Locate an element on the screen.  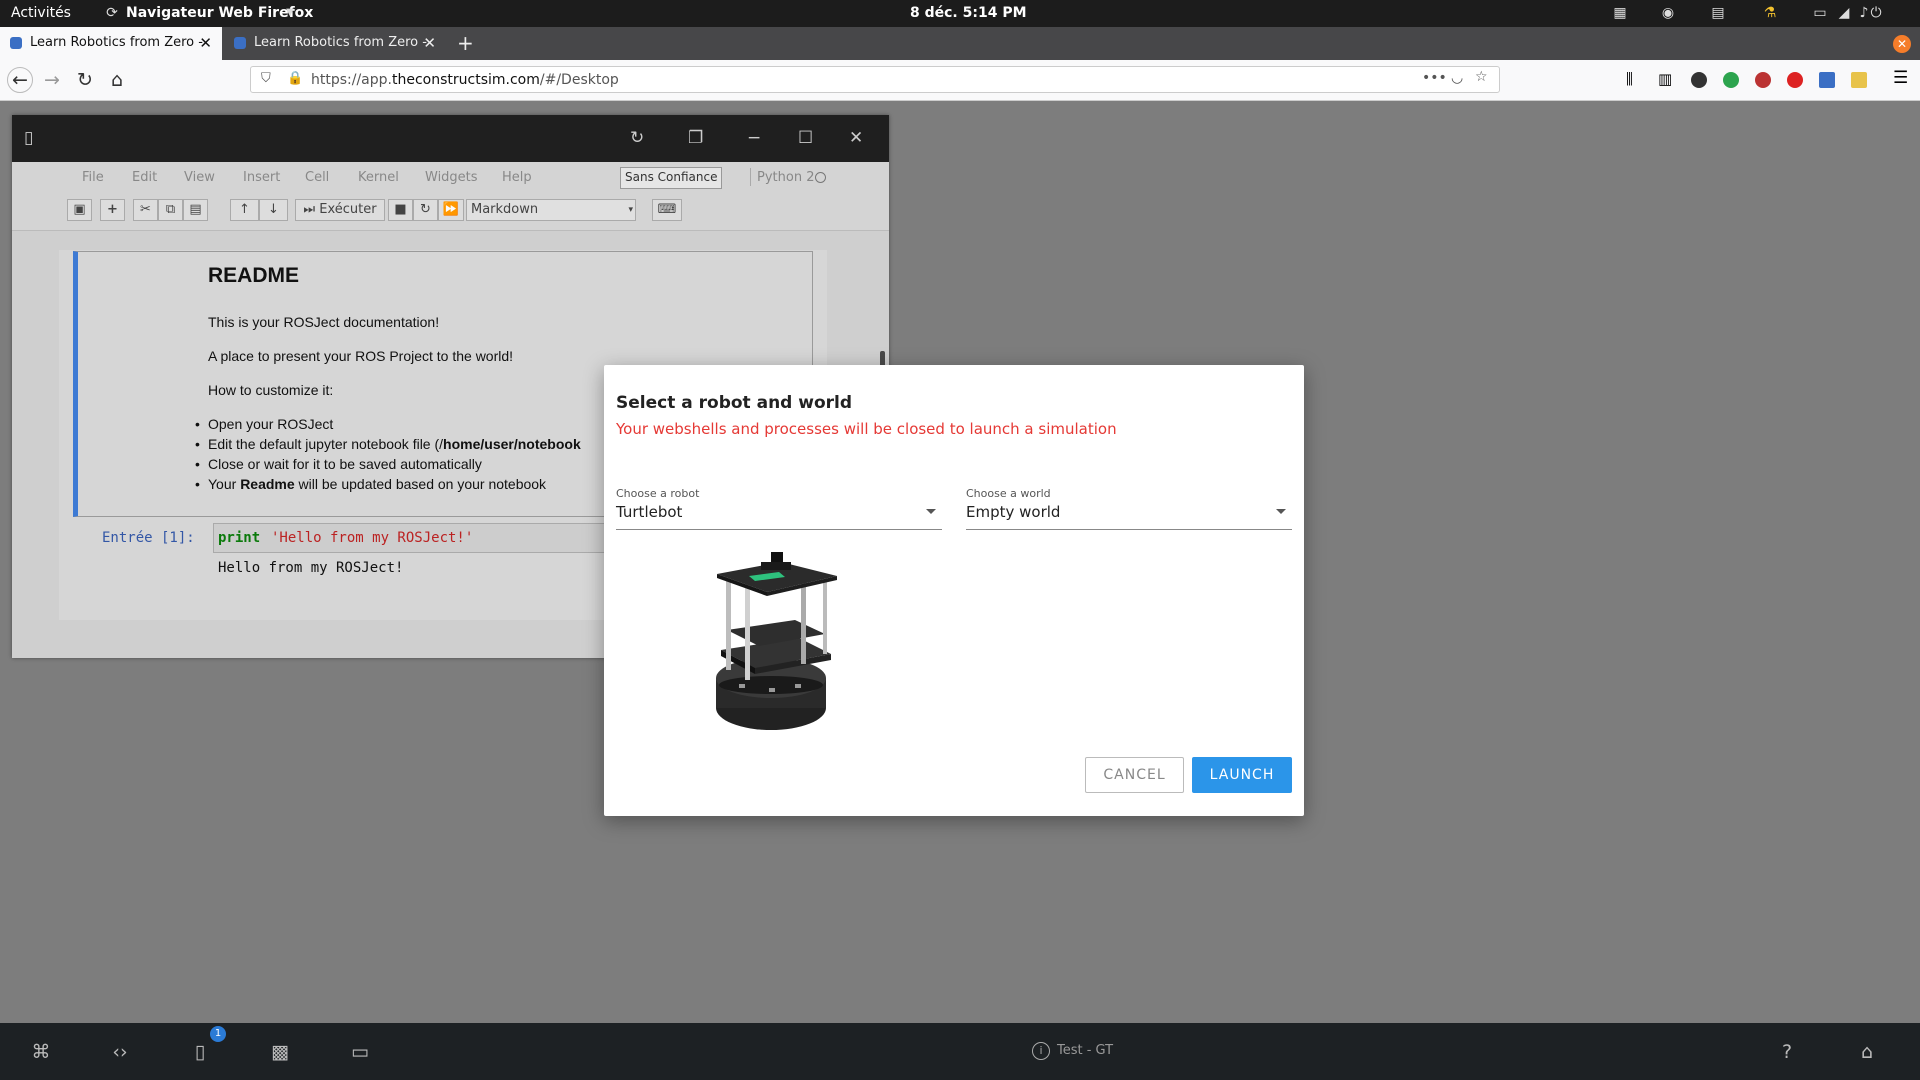
activities-button: Activités is located at coordinates (41, 13).